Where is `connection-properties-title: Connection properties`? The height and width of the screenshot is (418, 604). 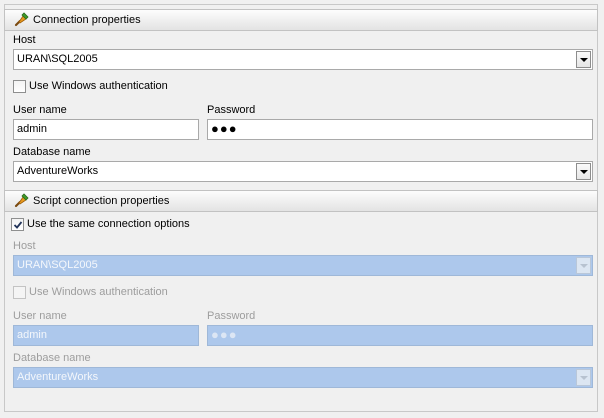 connection-properties-title: Connection properties is located at coordinates (87, 20).